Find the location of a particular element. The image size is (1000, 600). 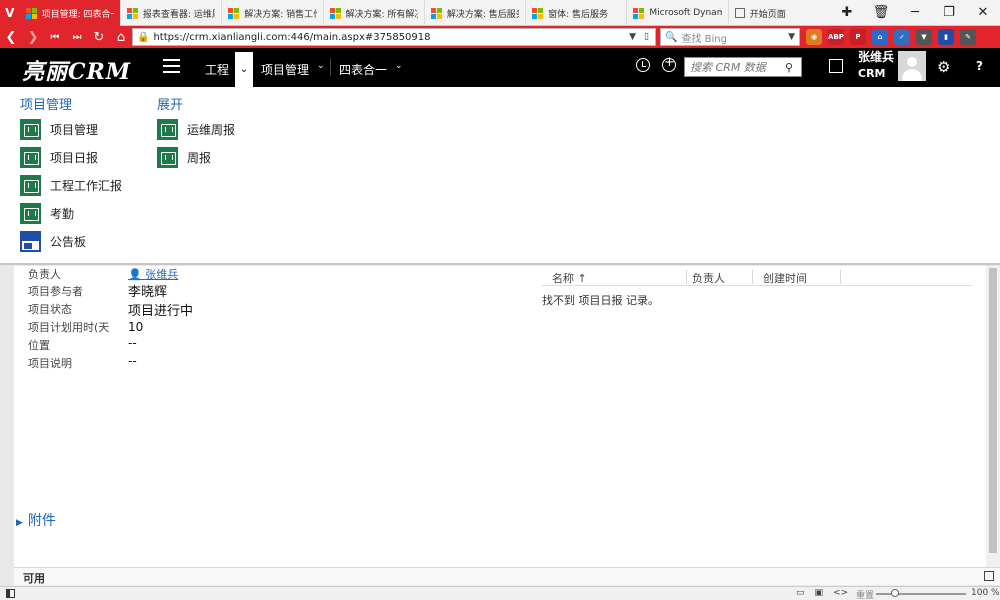

form-scrollbar is located at coordinates (993, 416).